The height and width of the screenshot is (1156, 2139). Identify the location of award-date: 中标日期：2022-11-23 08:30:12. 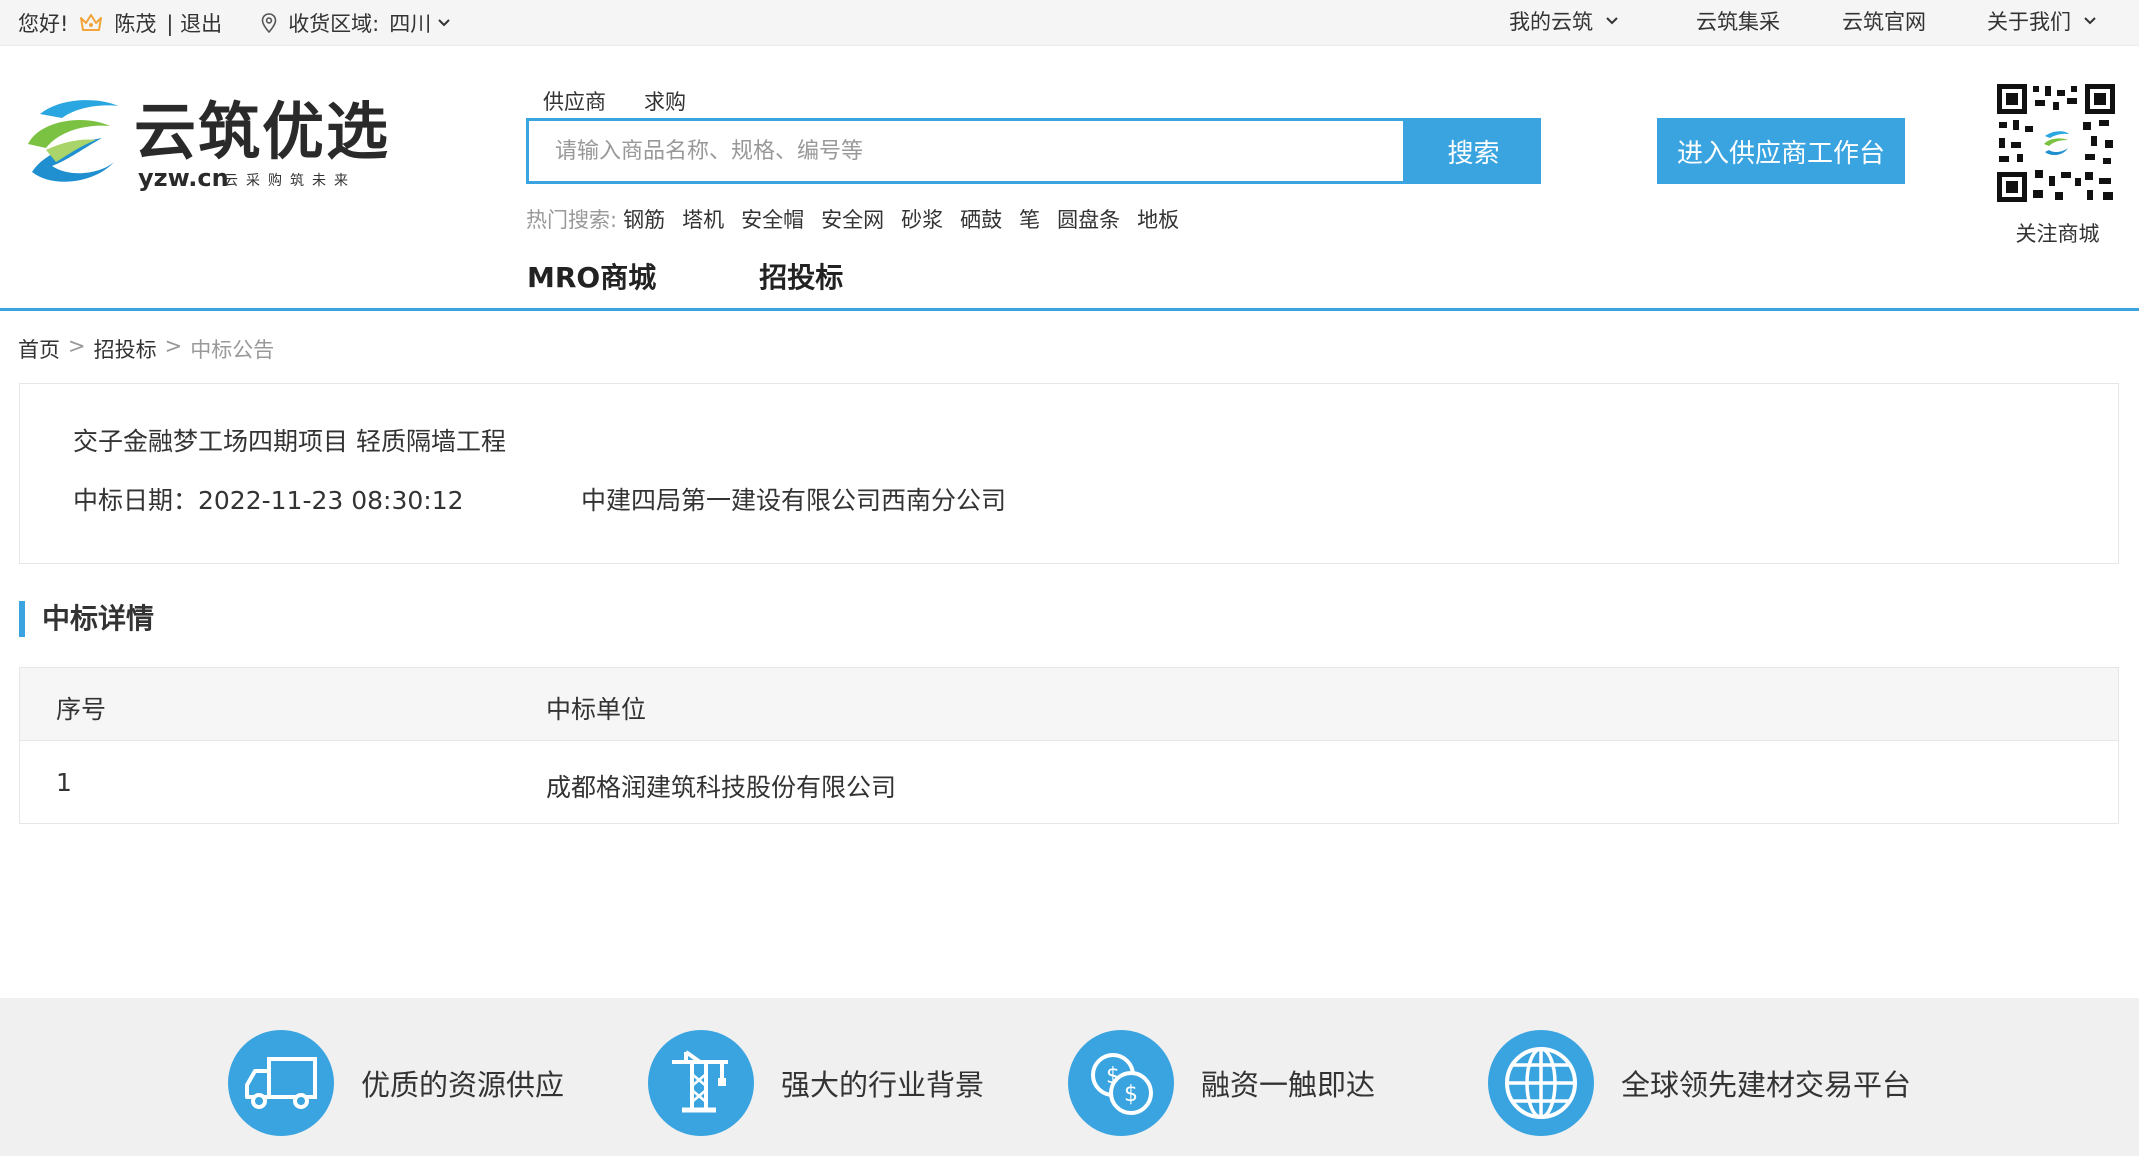
(268, 500).